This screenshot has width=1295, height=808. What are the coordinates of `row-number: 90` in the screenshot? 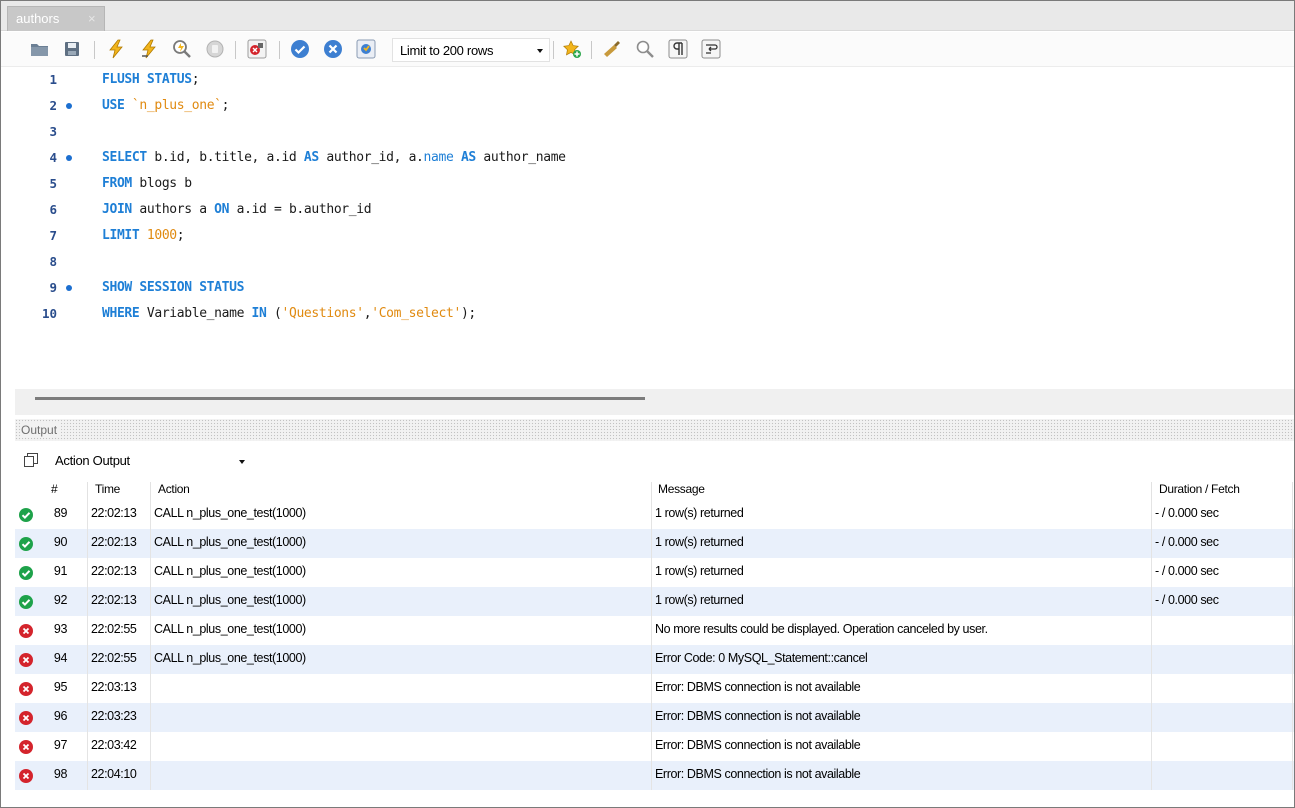 It's located at (60, 542).